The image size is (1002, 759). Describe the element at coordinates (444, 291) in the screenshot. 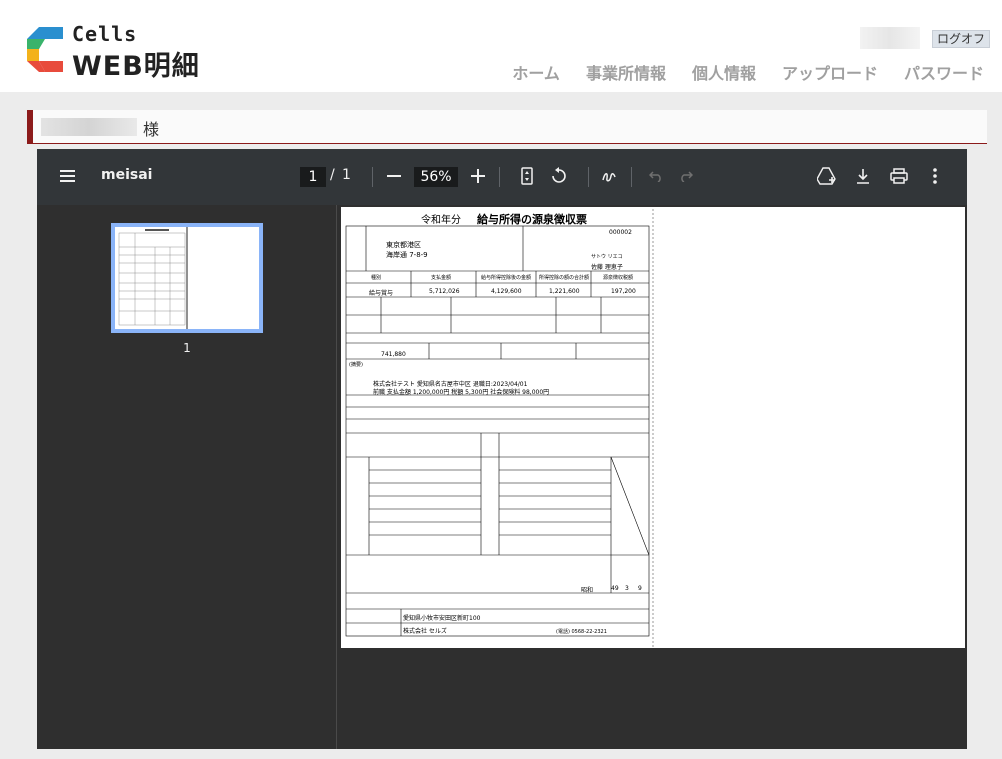

I see `pay-amount: 5,712,026` at that location.